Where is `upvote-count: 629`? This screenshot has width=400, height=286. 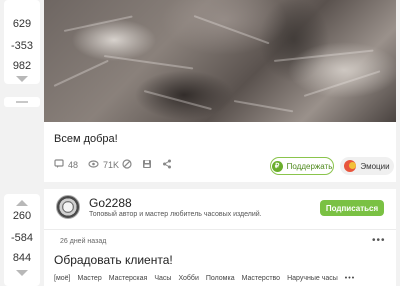
upvote-count: 629 is located at coordinates (22, 24).